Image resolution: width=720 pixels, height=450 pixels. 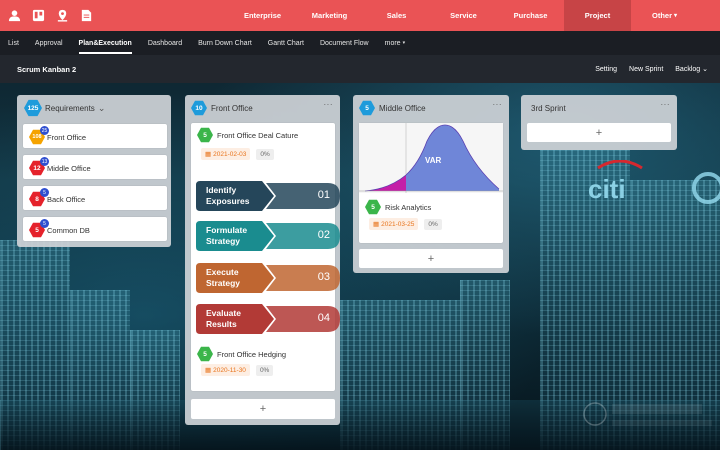 What do you see at coordinates (599, 122) in the screenshot?
I see `third-sprint-column: 3rd Sprint ··· +` at bounding box center [599, 122].